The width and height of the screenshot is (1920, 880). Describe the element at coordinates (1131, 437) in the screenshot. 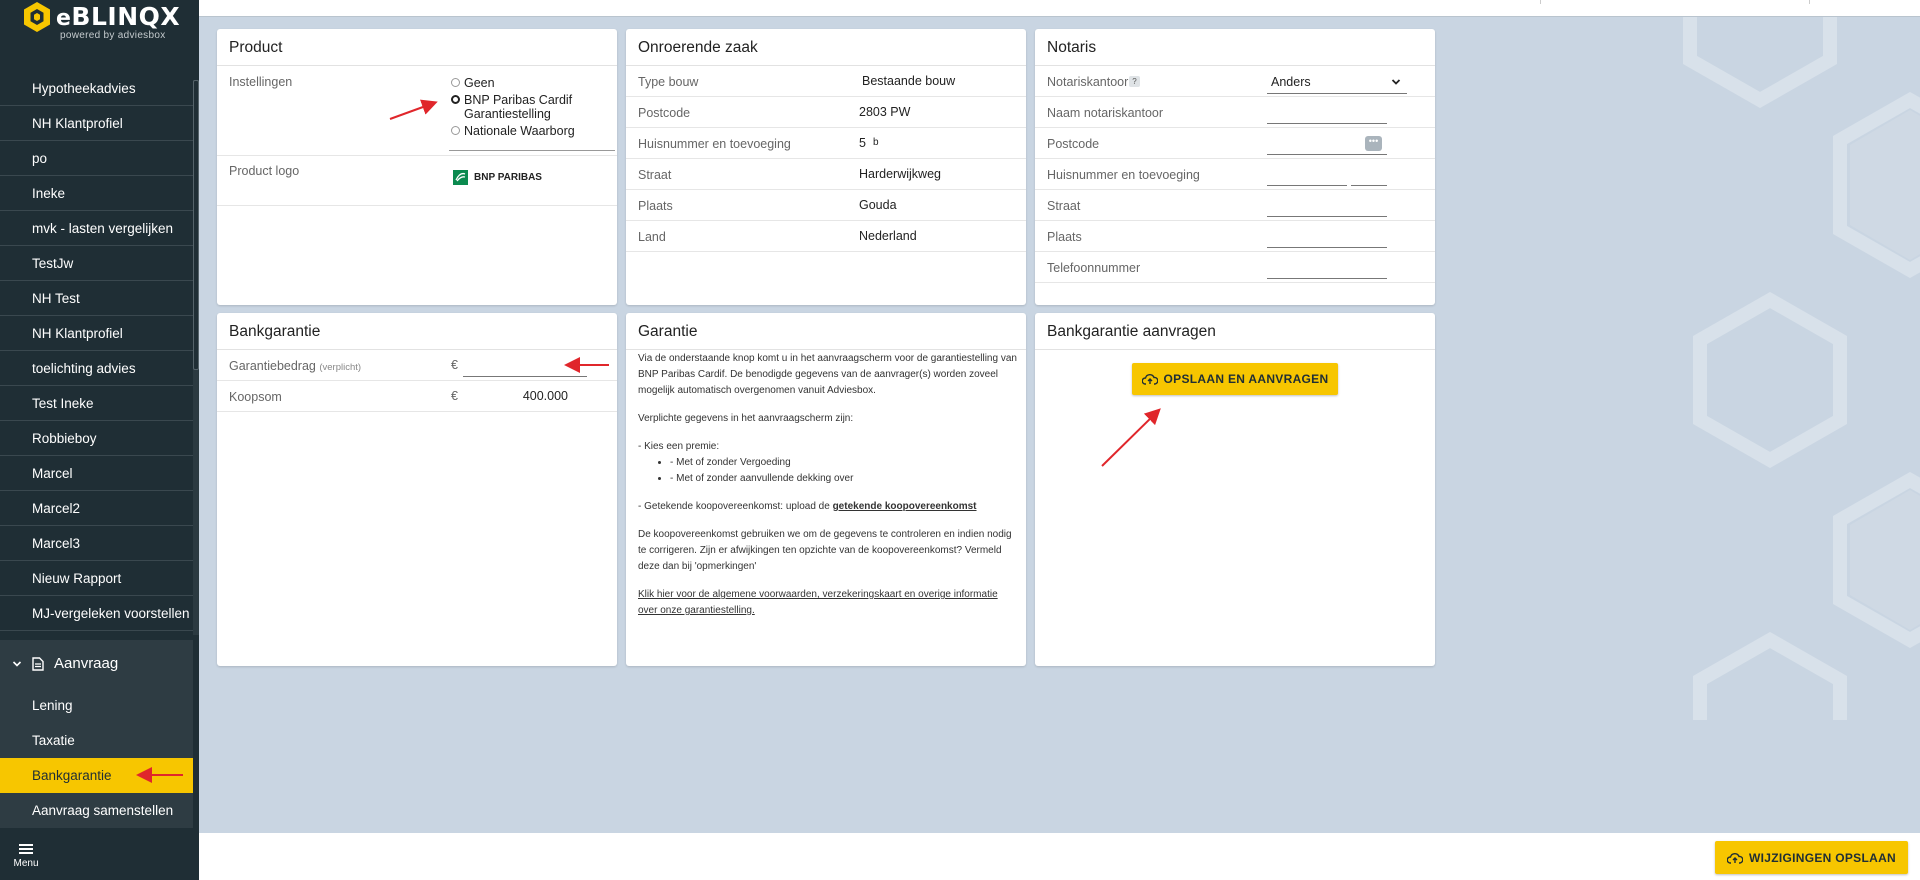

I see `arrow-to-aanvragen-button` at that location.